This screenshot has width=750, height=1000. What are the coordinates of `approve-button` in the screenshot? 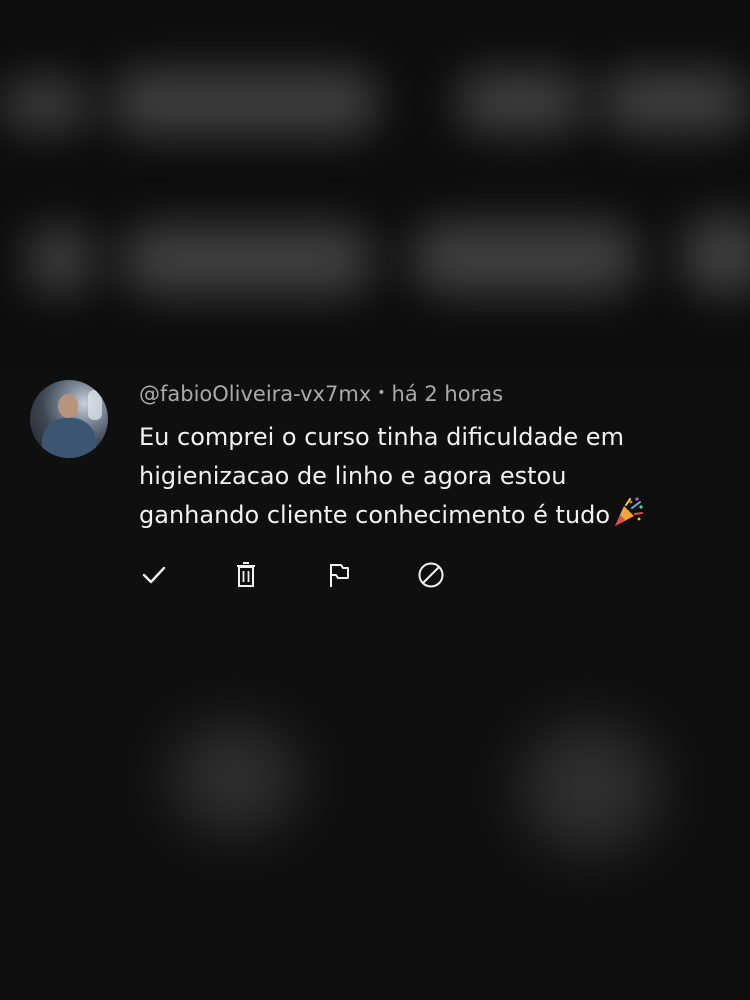 It's located at (154, 575).